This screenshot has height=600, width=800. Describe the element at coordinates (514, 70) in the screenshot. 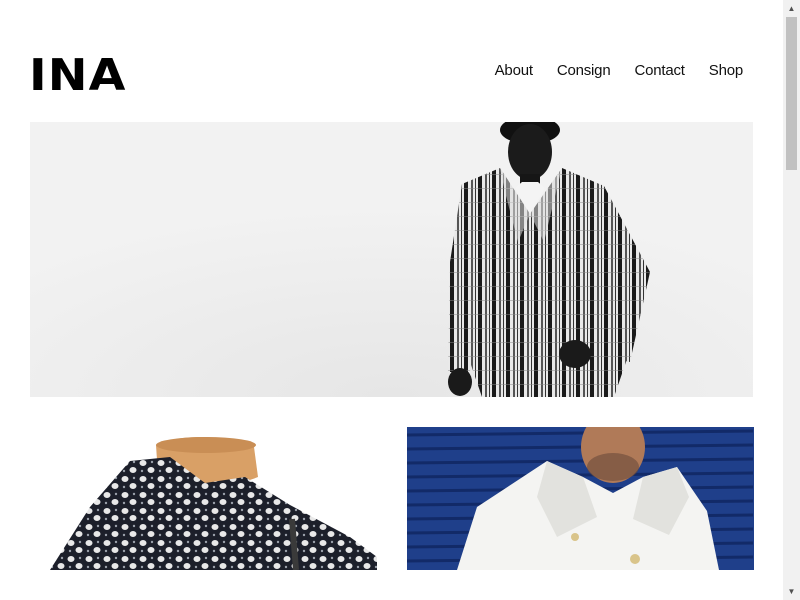

I see `nav-link-about: About` at that location.